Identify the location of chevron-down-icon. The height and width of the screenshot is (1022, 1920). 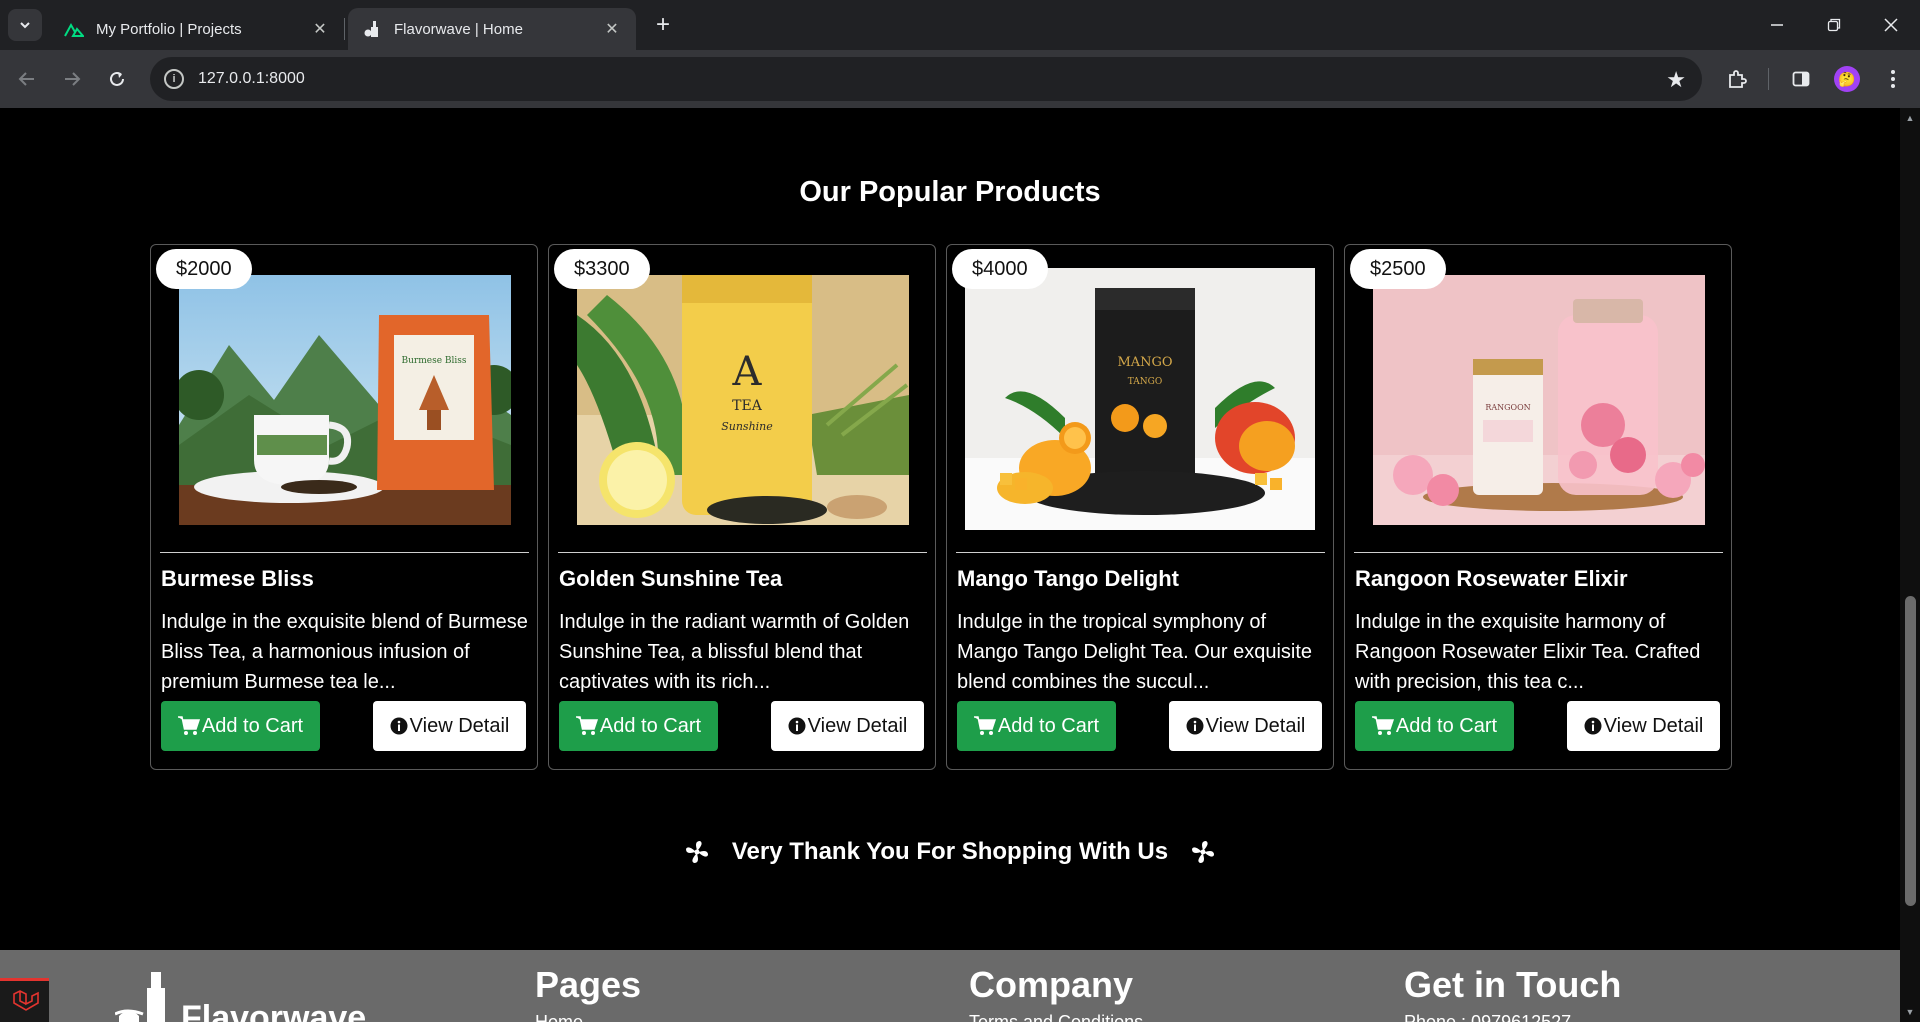
(25, 25).